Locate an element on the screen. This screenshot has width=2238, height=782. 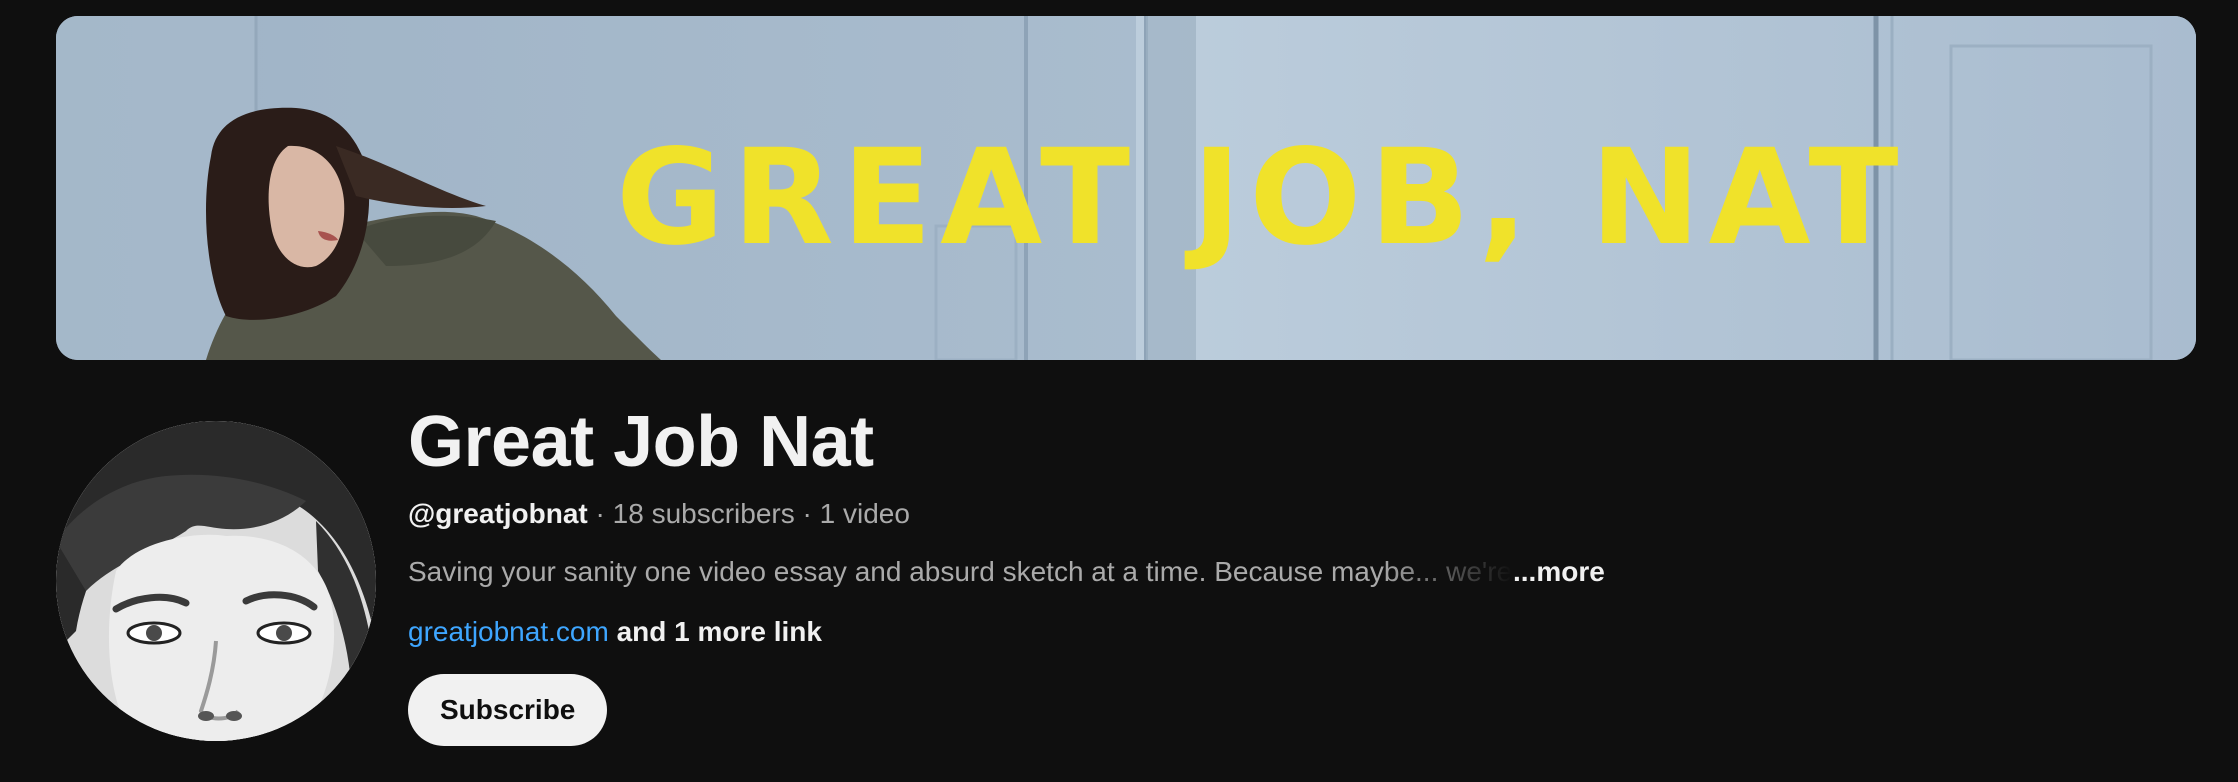
banner-title: GREAT JOB, NAT is located at coordinates (1261, 198).